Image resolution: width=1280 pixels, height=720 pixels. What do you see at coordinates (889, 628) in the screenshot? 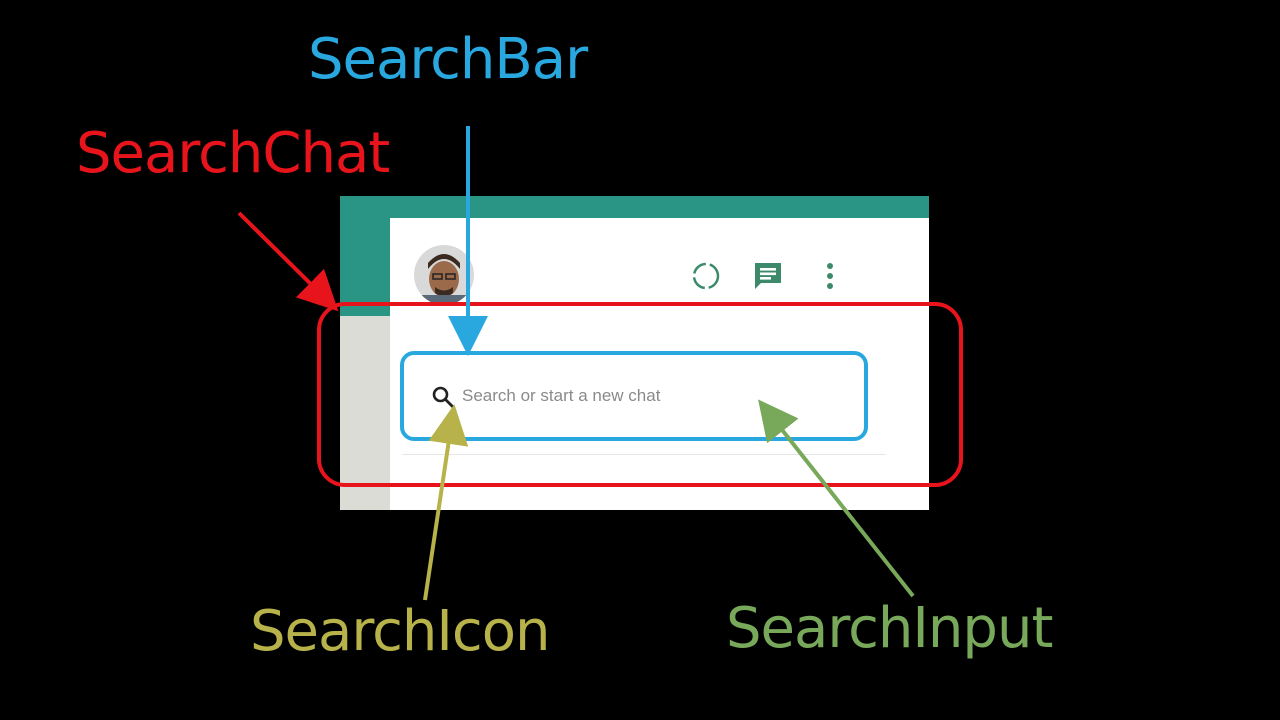
I see `searchinput-annotation-label: SearchInput` at bounding box center [889, 628].